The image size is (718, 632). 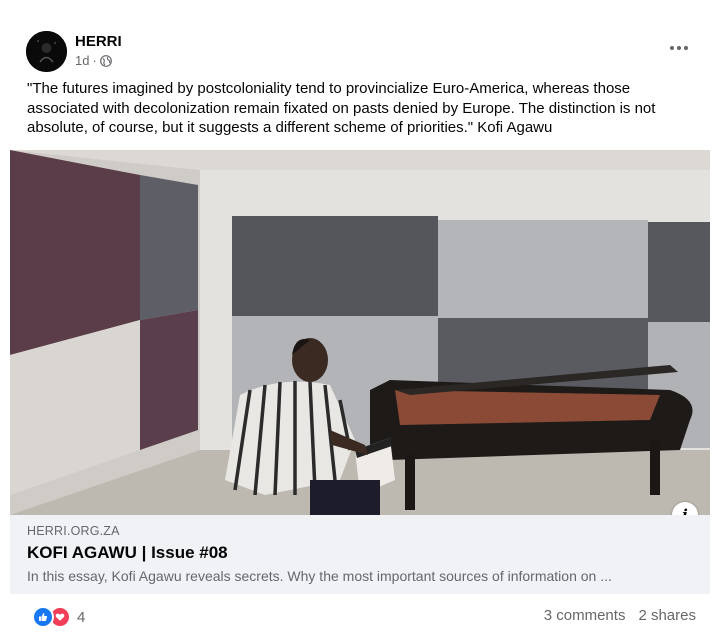 What do you see at coordinates (46, 51) in the screenshot?
I see `page-avatar` at bounding box center [46, 51].